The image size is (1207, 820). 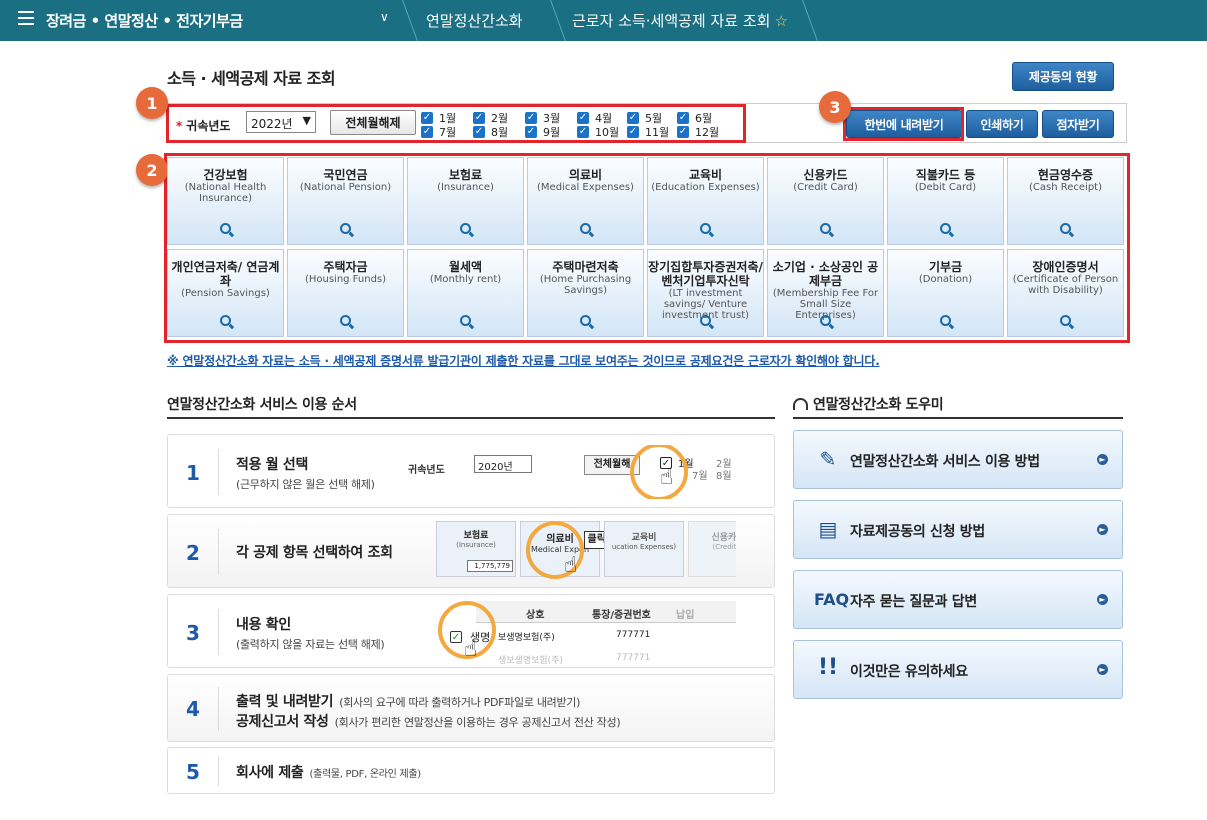 What do you see at coordinates (471, 418) in the screenshot?
I see `section-divider` at bounding box center [471, 418].